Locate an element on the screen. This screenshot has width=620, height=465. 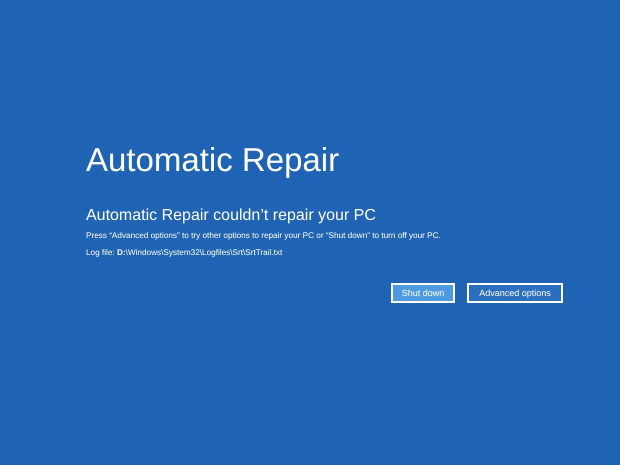
advanced-options-button: Advanced options is located at coordinates (515, 293).